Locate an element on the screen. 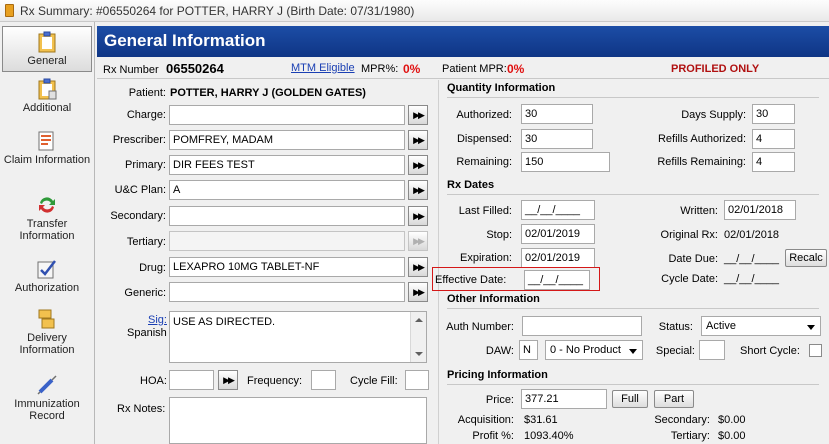 This screenshot has width=829, height=444. sidebar-item-claim-information: Claim Information is located at coordinates (47, 148).